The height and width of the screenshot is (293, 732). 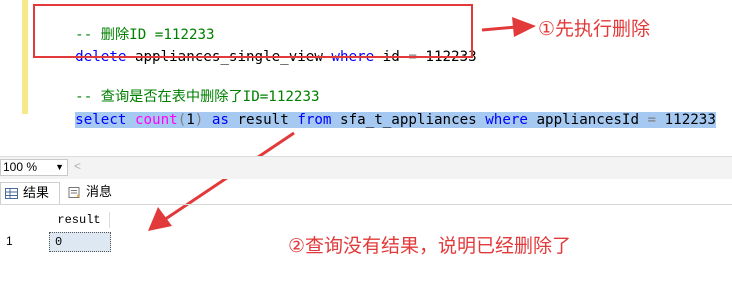 I want to click on tab-results: 结果, so click(x=30, y=193).